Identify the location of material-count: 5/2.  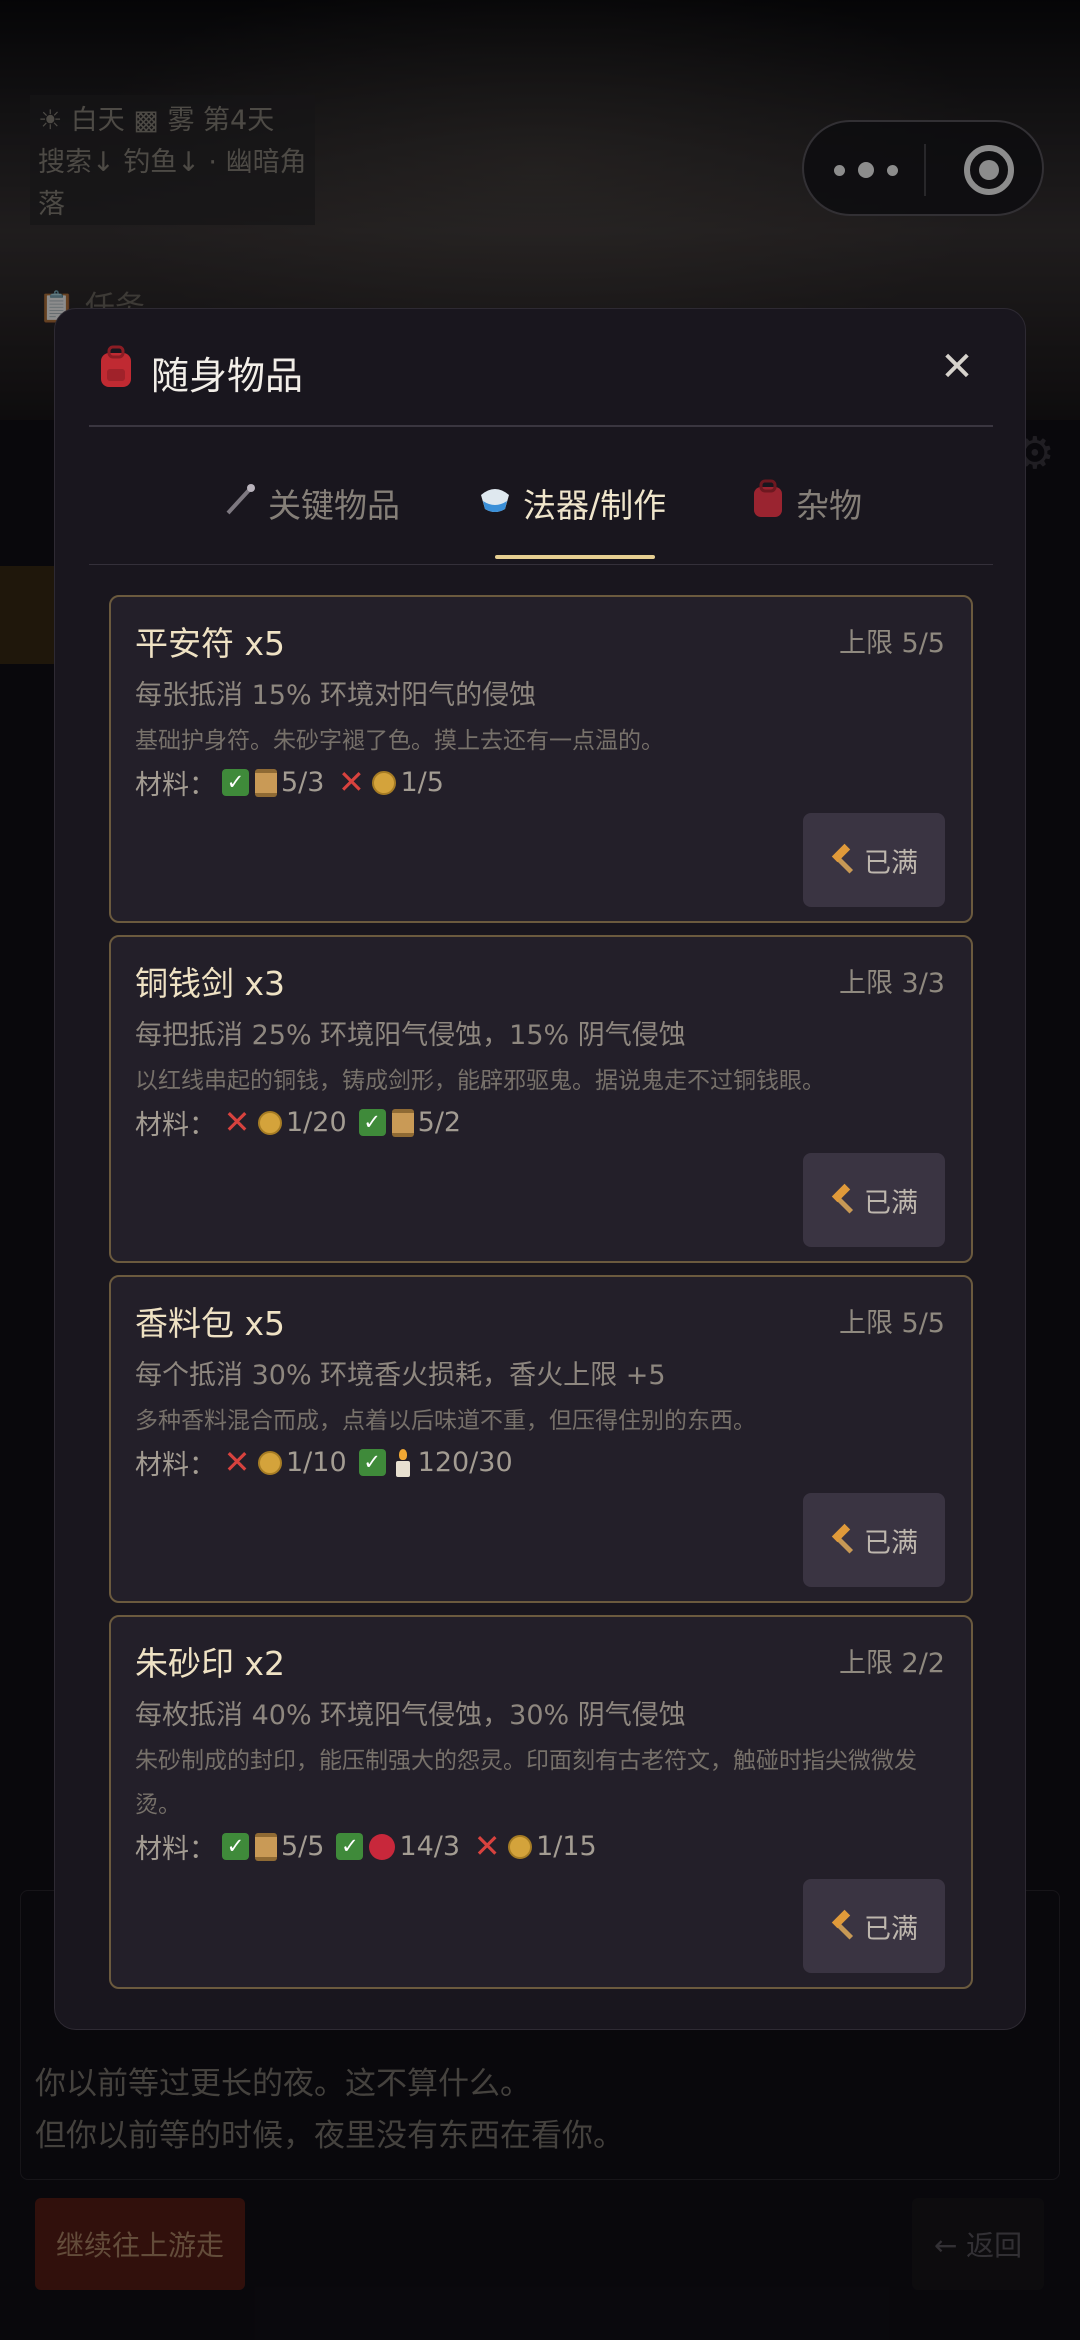
(439, 1122).